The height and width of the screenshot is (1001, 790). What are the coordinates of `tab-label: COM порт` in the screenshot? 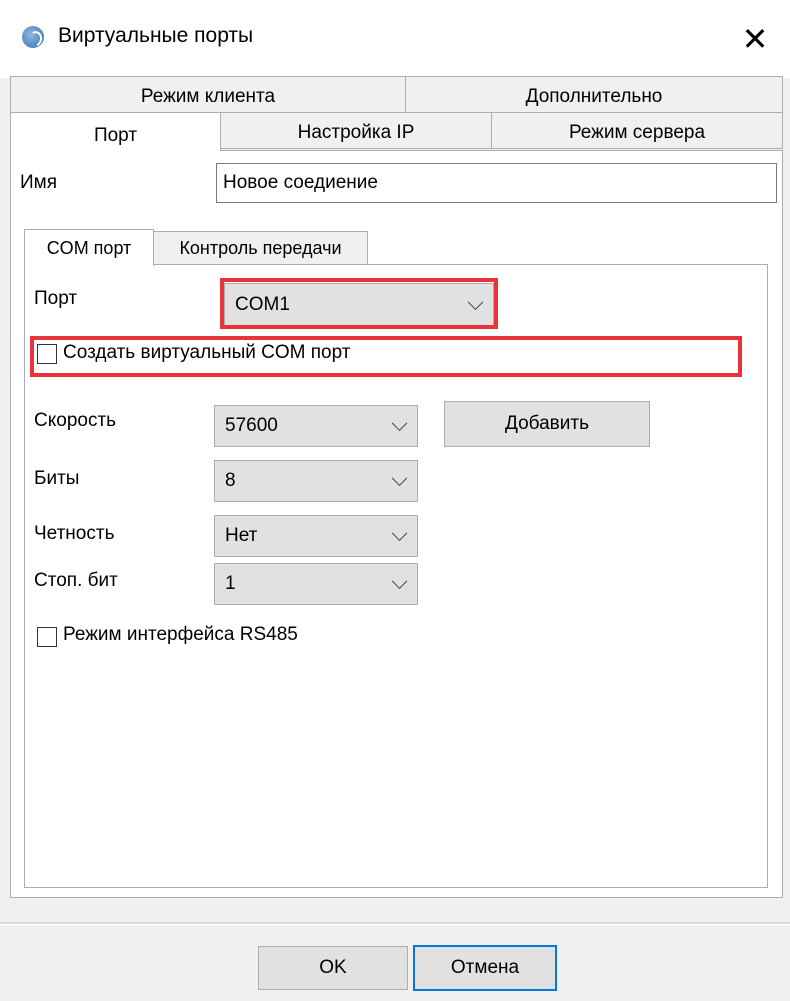 It's located at (89, 247).